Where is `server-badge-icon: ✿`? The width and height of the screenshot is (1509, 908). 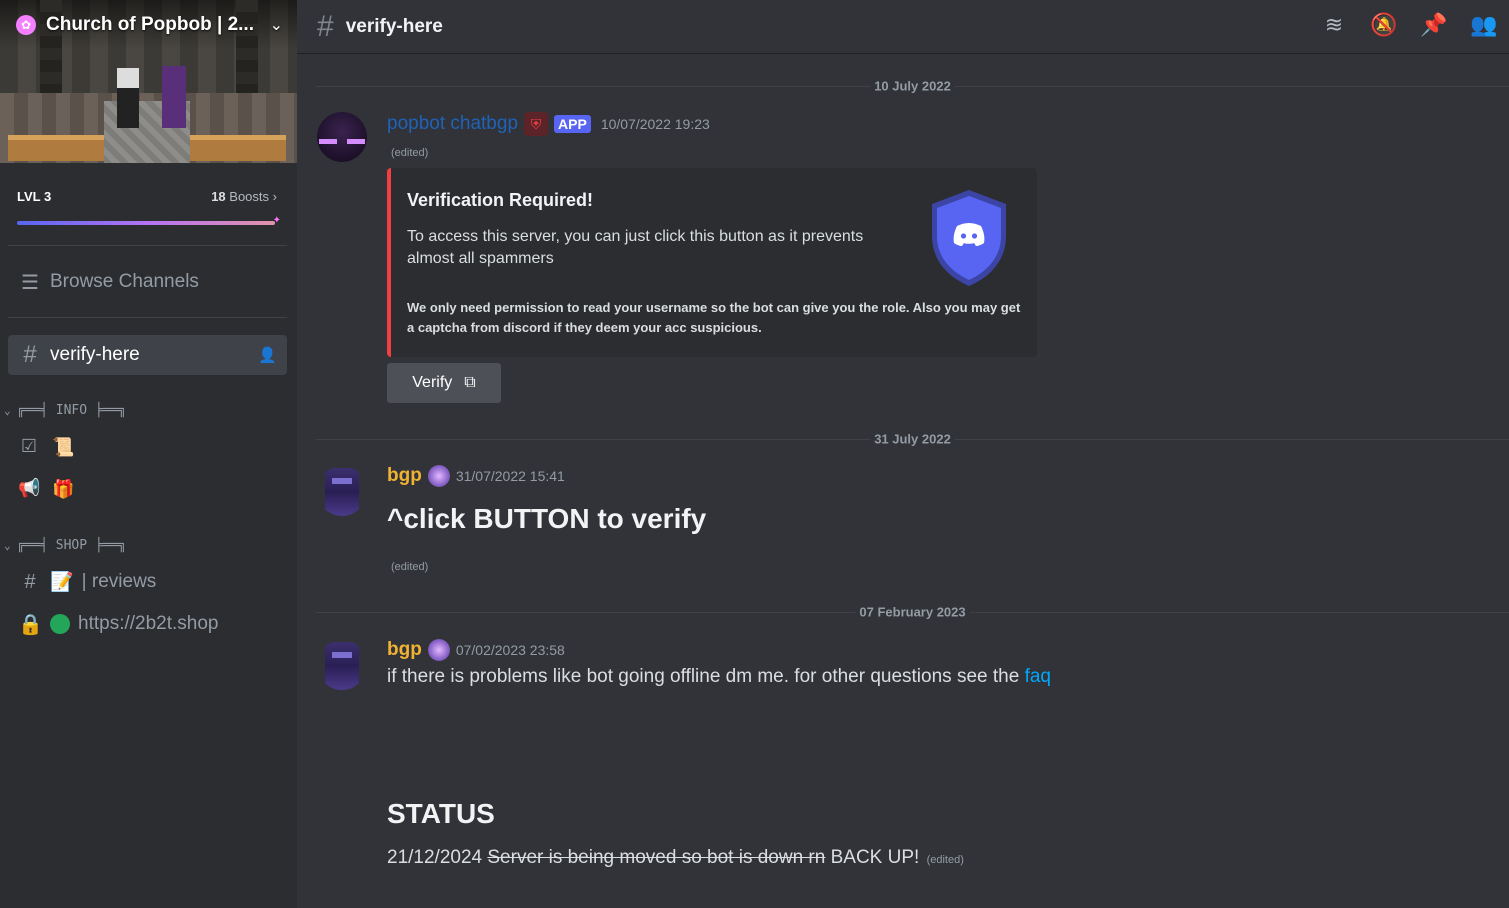
server-badge-icon: ✿ is located at coordinates (26, 25).